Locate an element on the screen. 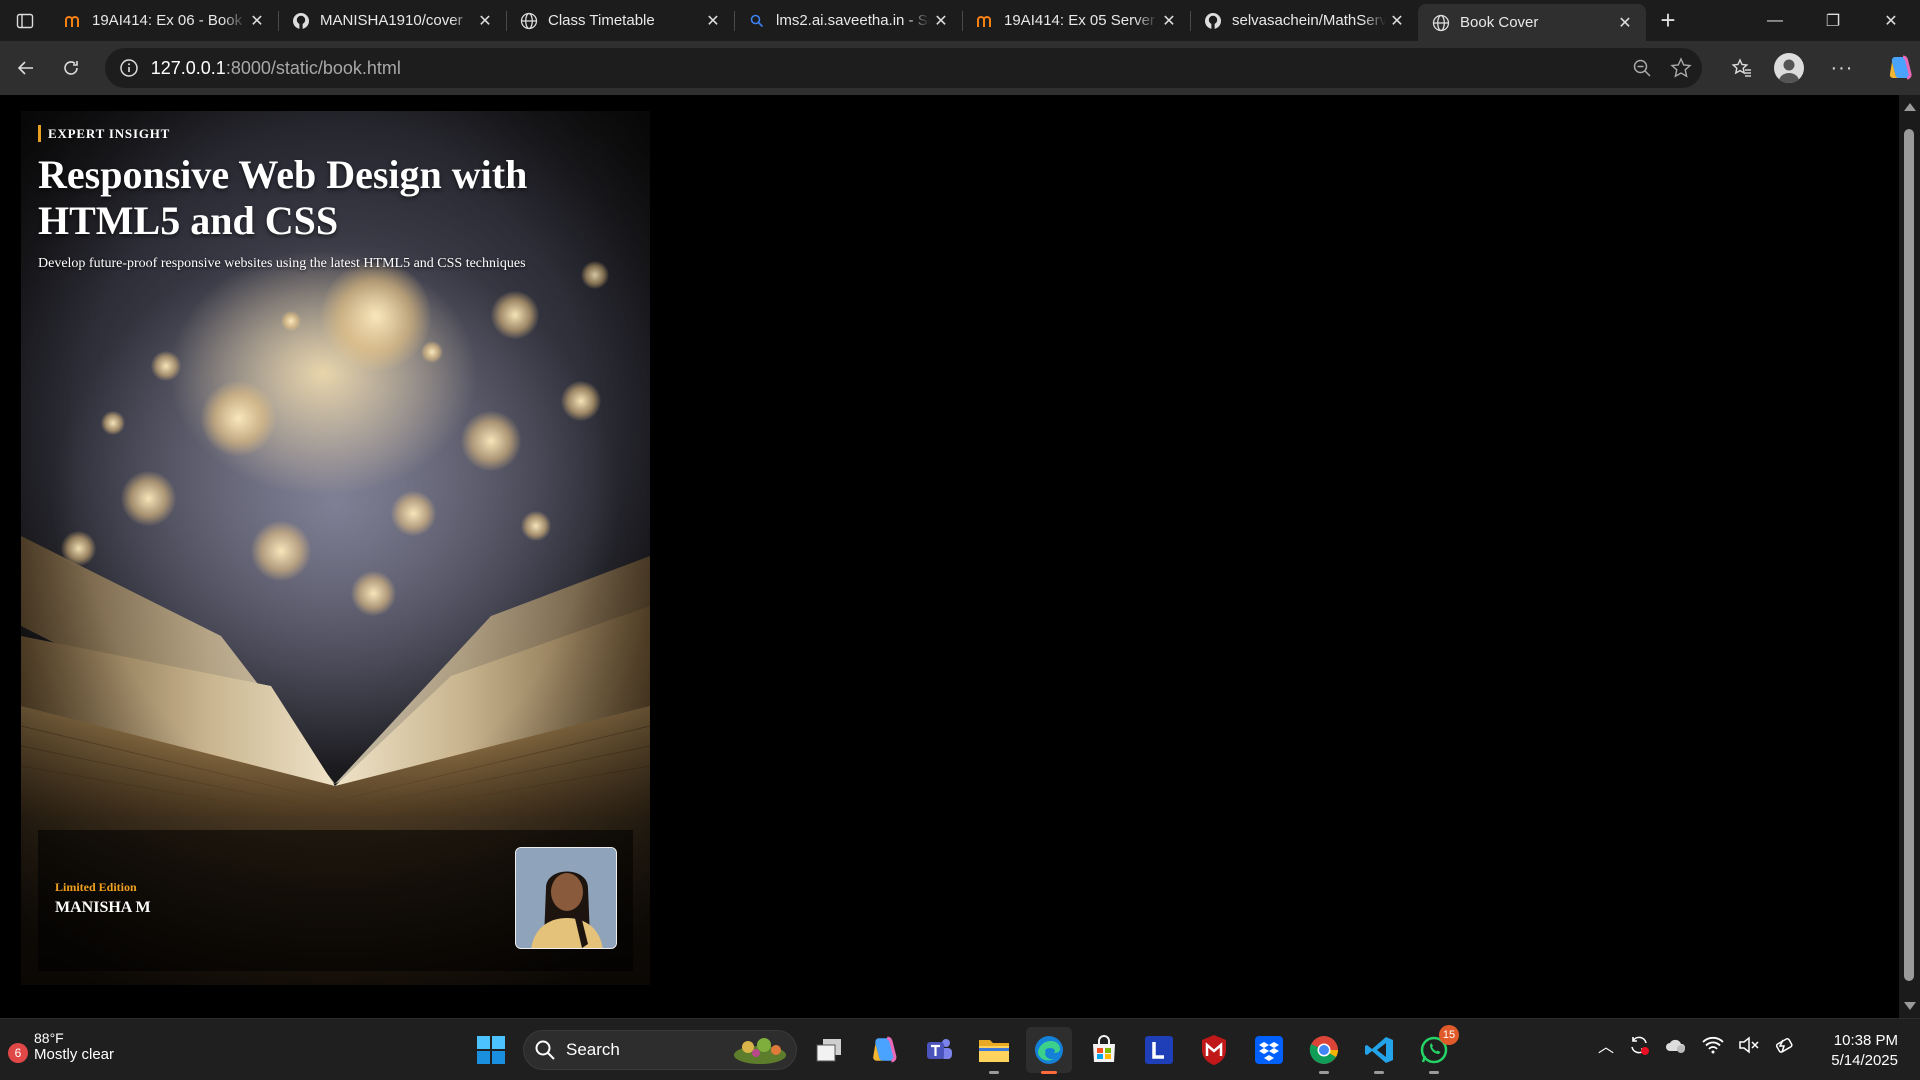  profile-avatar is located at coordinates (1788, 68).